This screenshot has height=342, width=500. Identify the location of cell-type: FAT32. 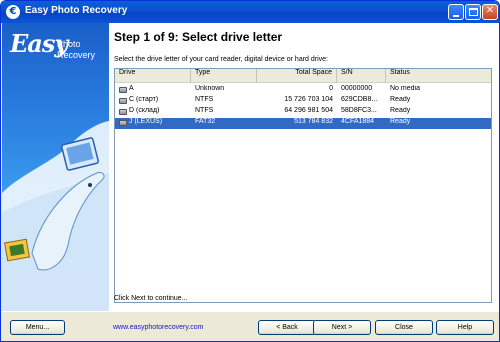
(205, 121).